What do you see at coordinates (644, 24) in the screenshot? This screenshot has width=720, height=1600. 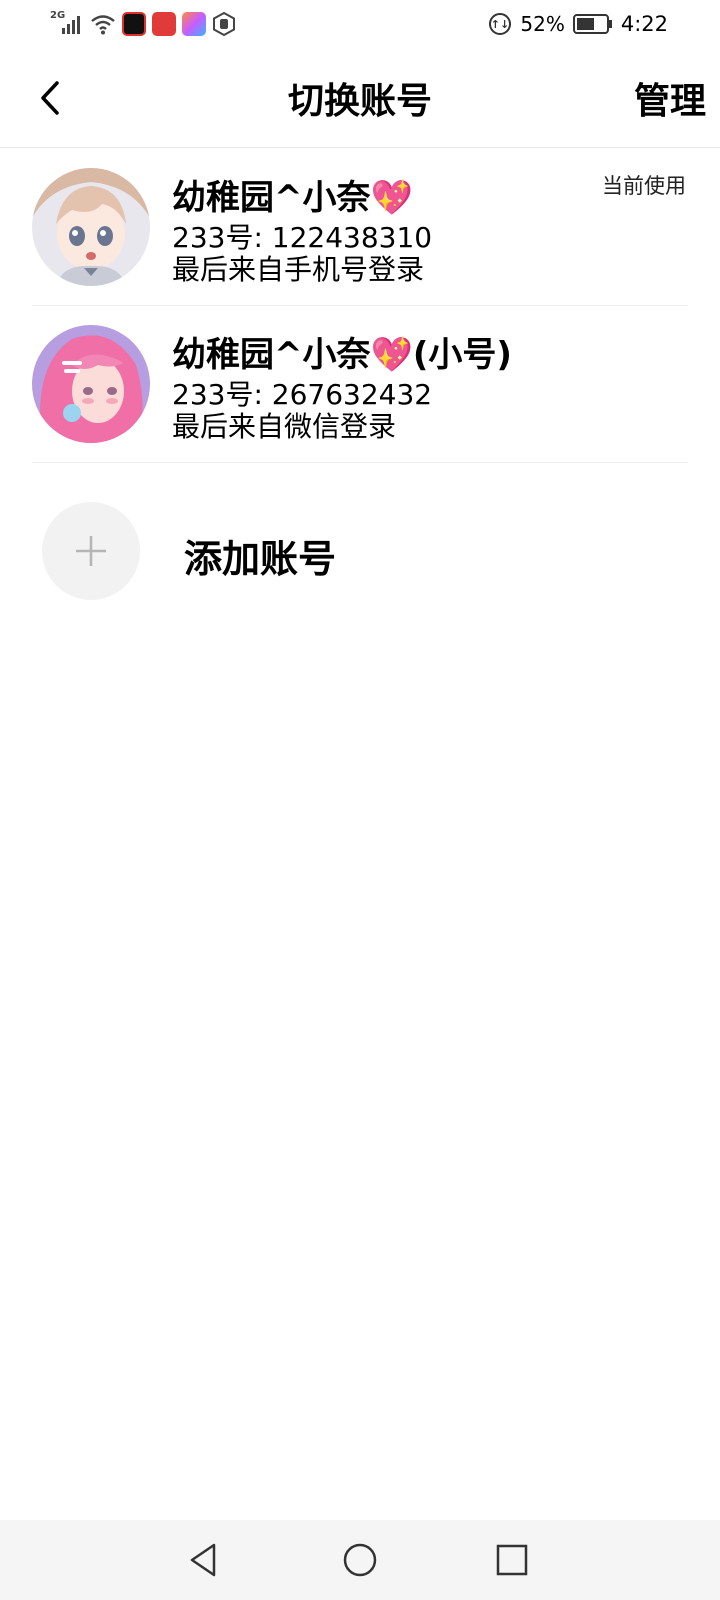 I see `clock: 4:22` at bounding box center [644, 24].